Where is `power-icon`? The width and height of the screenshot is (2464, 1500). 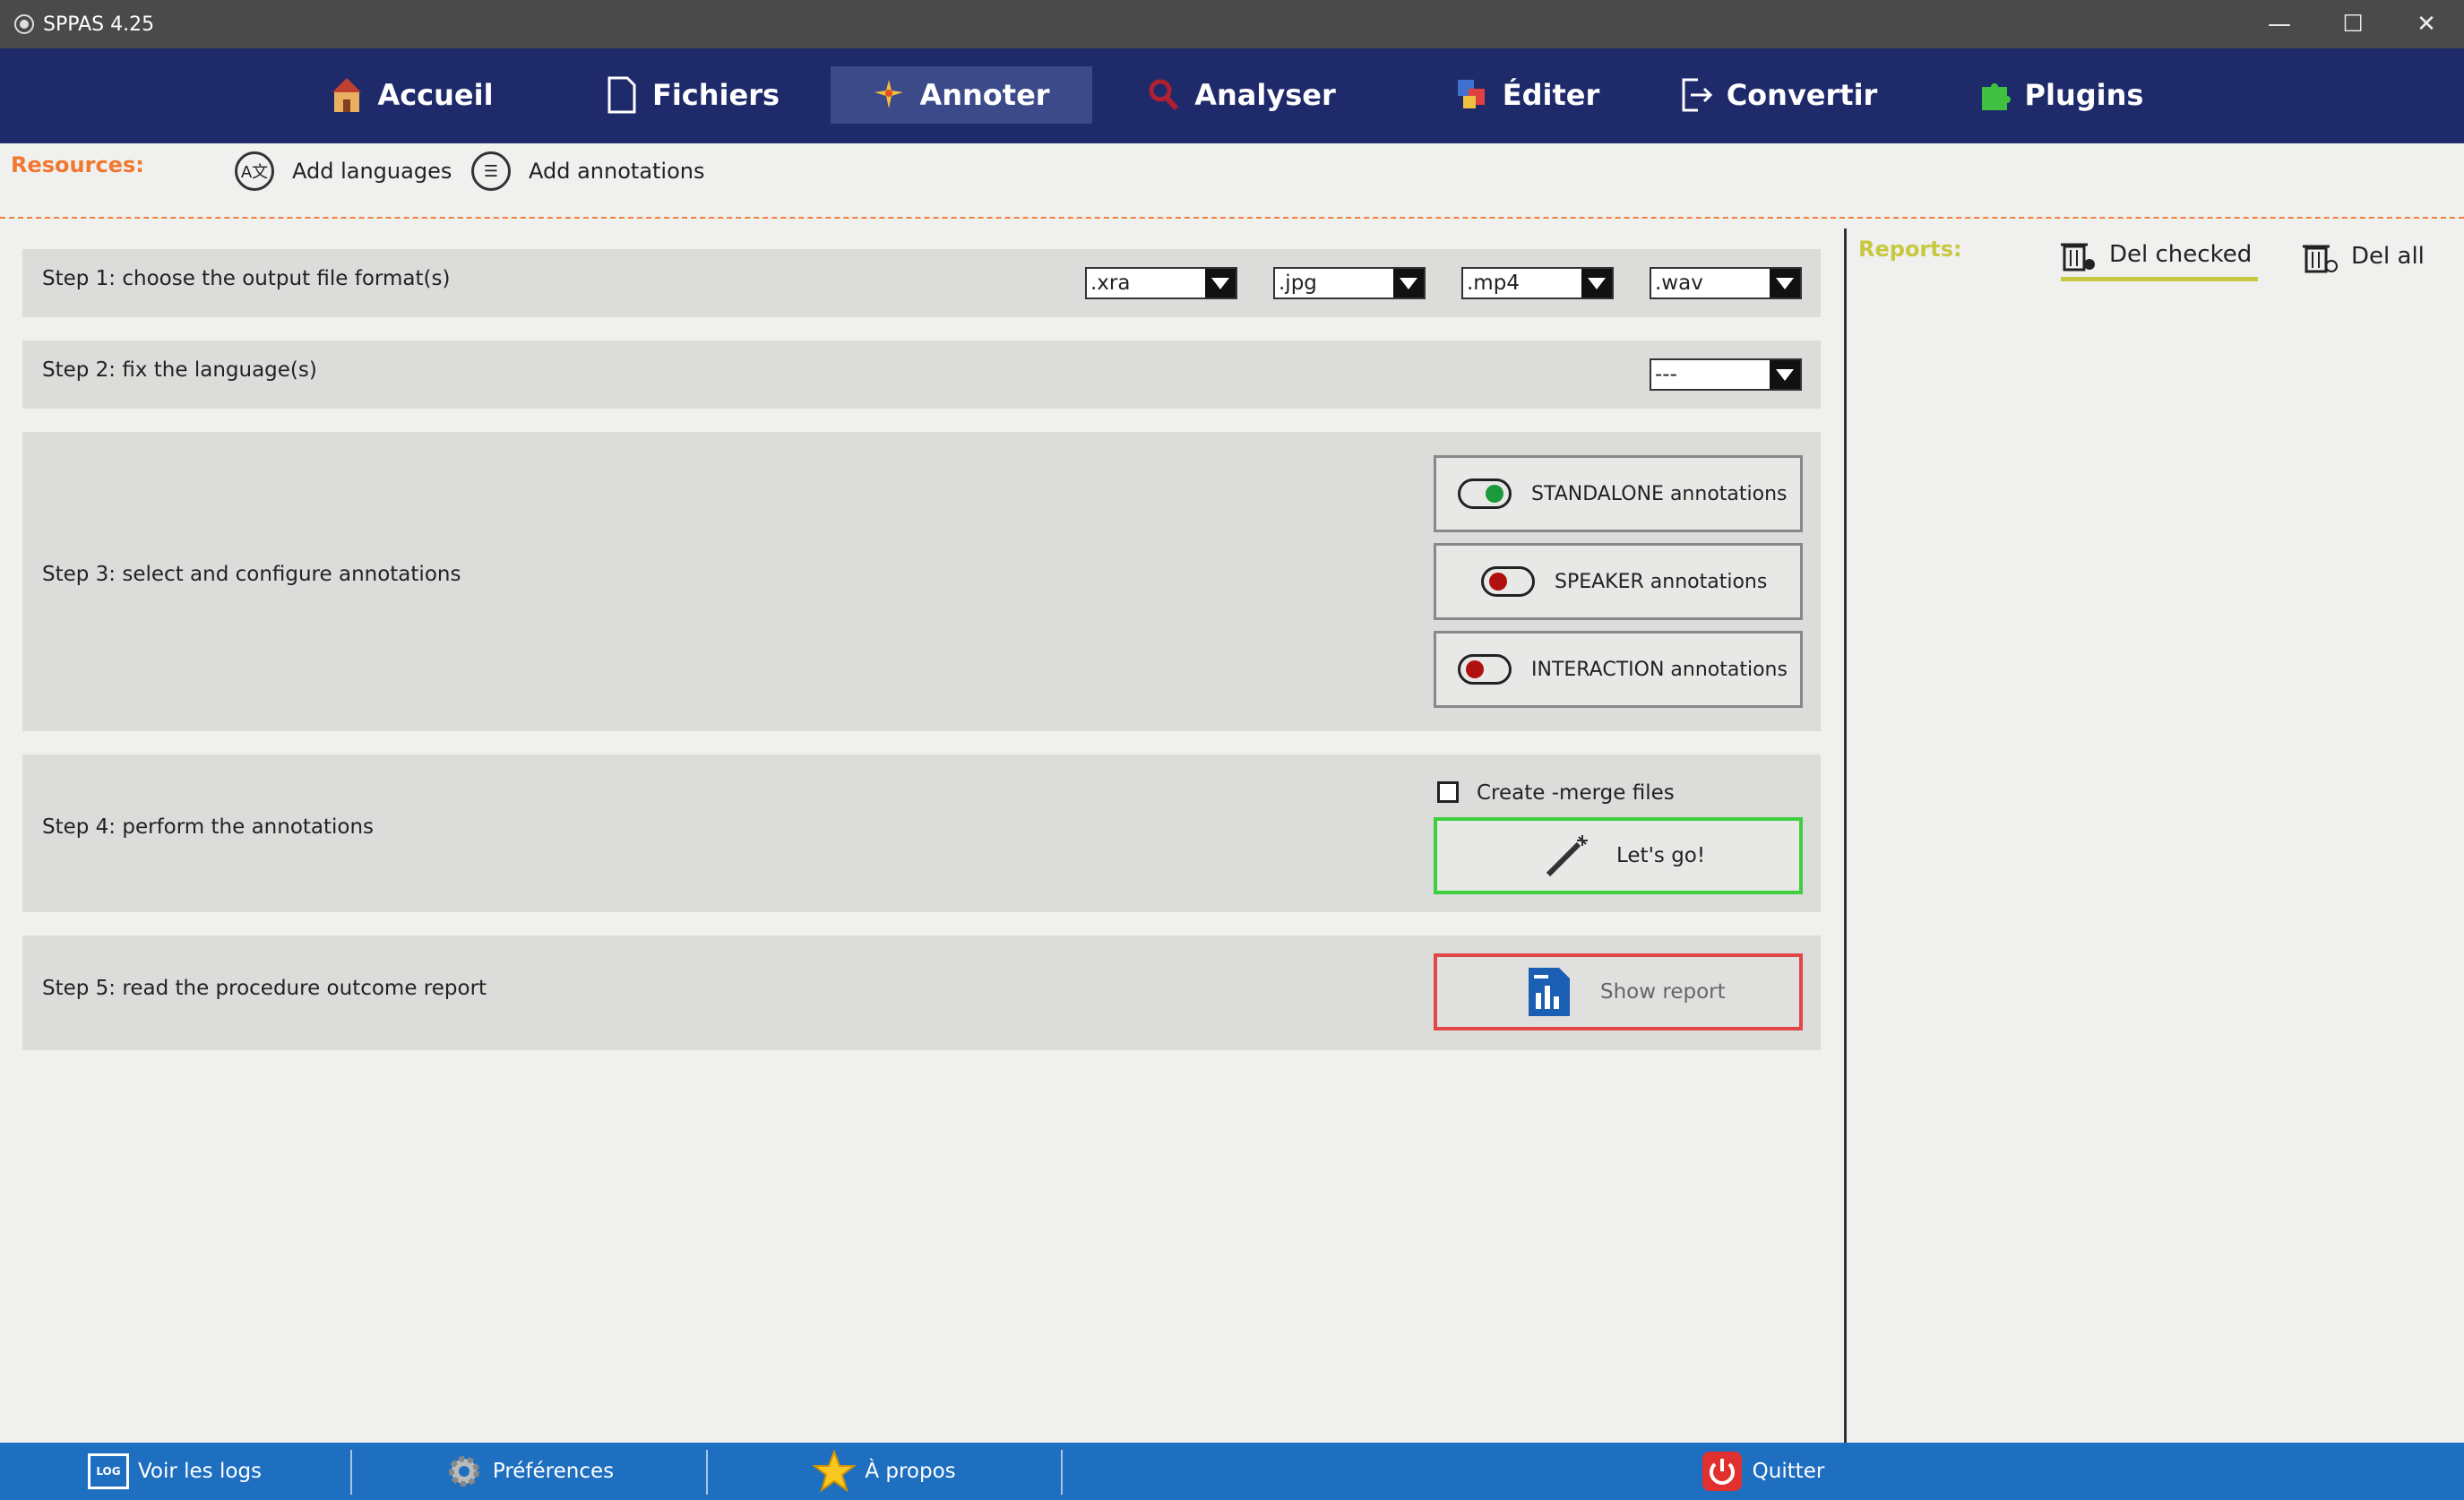
power-icon is located at coordinates (1722, 1472).